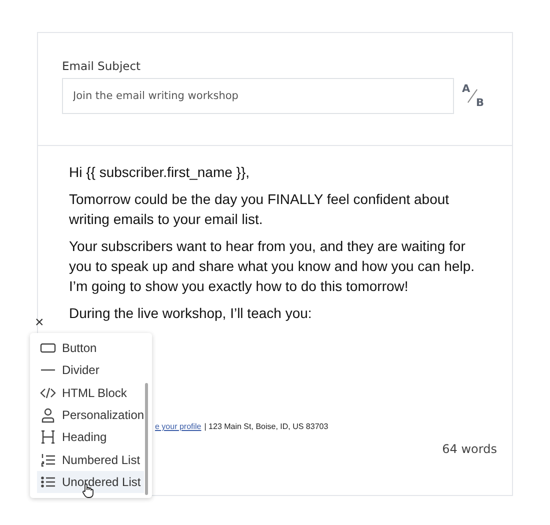  Describe the element at coordinates (146, 439) in the screenshot. I see `scrollbar` at that location.